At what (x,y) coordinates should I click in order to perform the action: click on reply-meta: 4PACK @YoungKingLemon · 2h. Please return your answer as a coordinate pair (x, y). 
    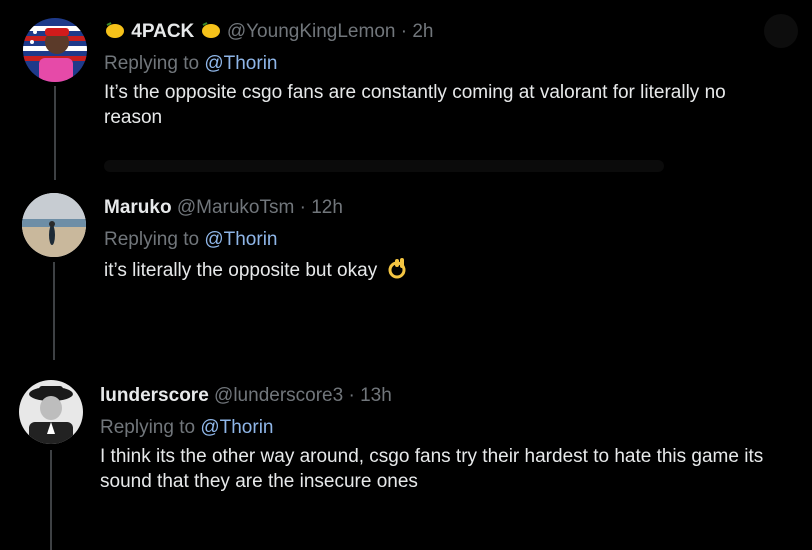
    Looking at the image, I should click on (449, 32).